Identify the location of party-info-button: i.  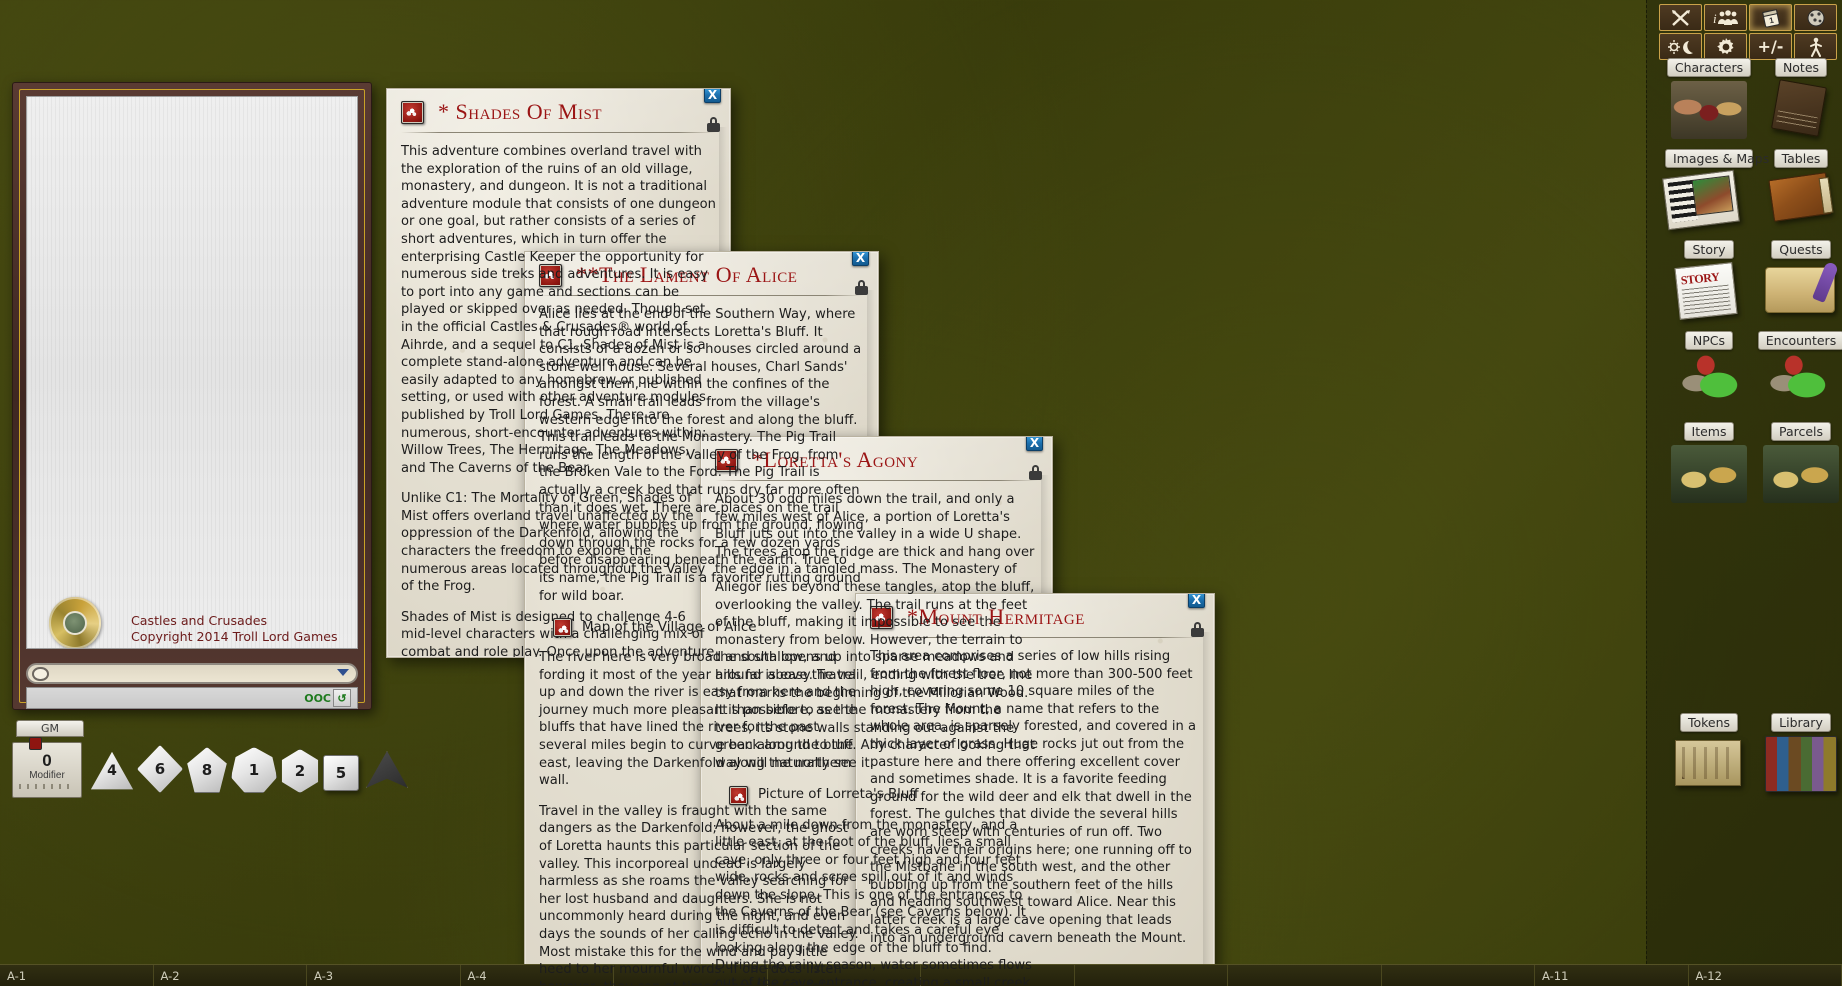
(1725, 17).